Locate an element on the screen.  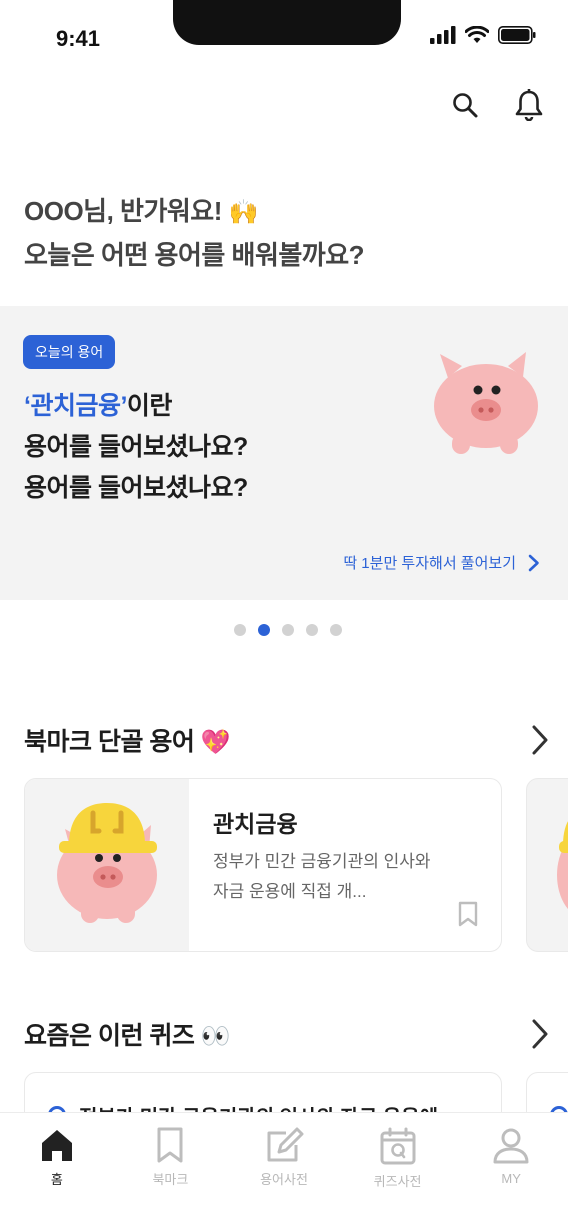
tab-glossary-label: 용어사전 is located at coordinates (284, 1179).